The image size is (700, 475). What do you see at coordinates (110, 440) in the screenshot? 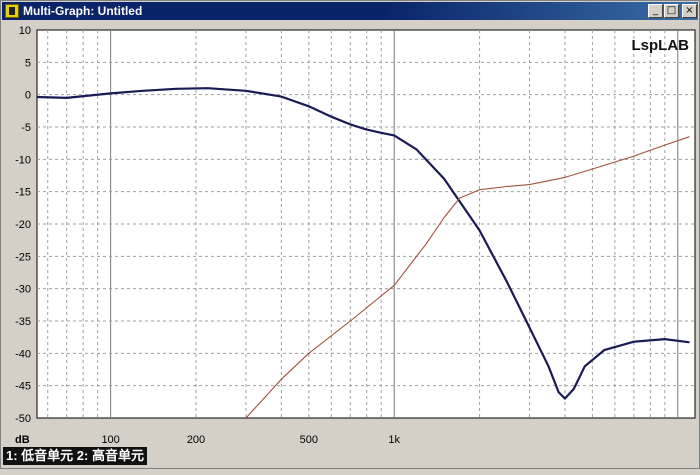
I see `x-tick-label: 100` at bounding box center [110, 440].